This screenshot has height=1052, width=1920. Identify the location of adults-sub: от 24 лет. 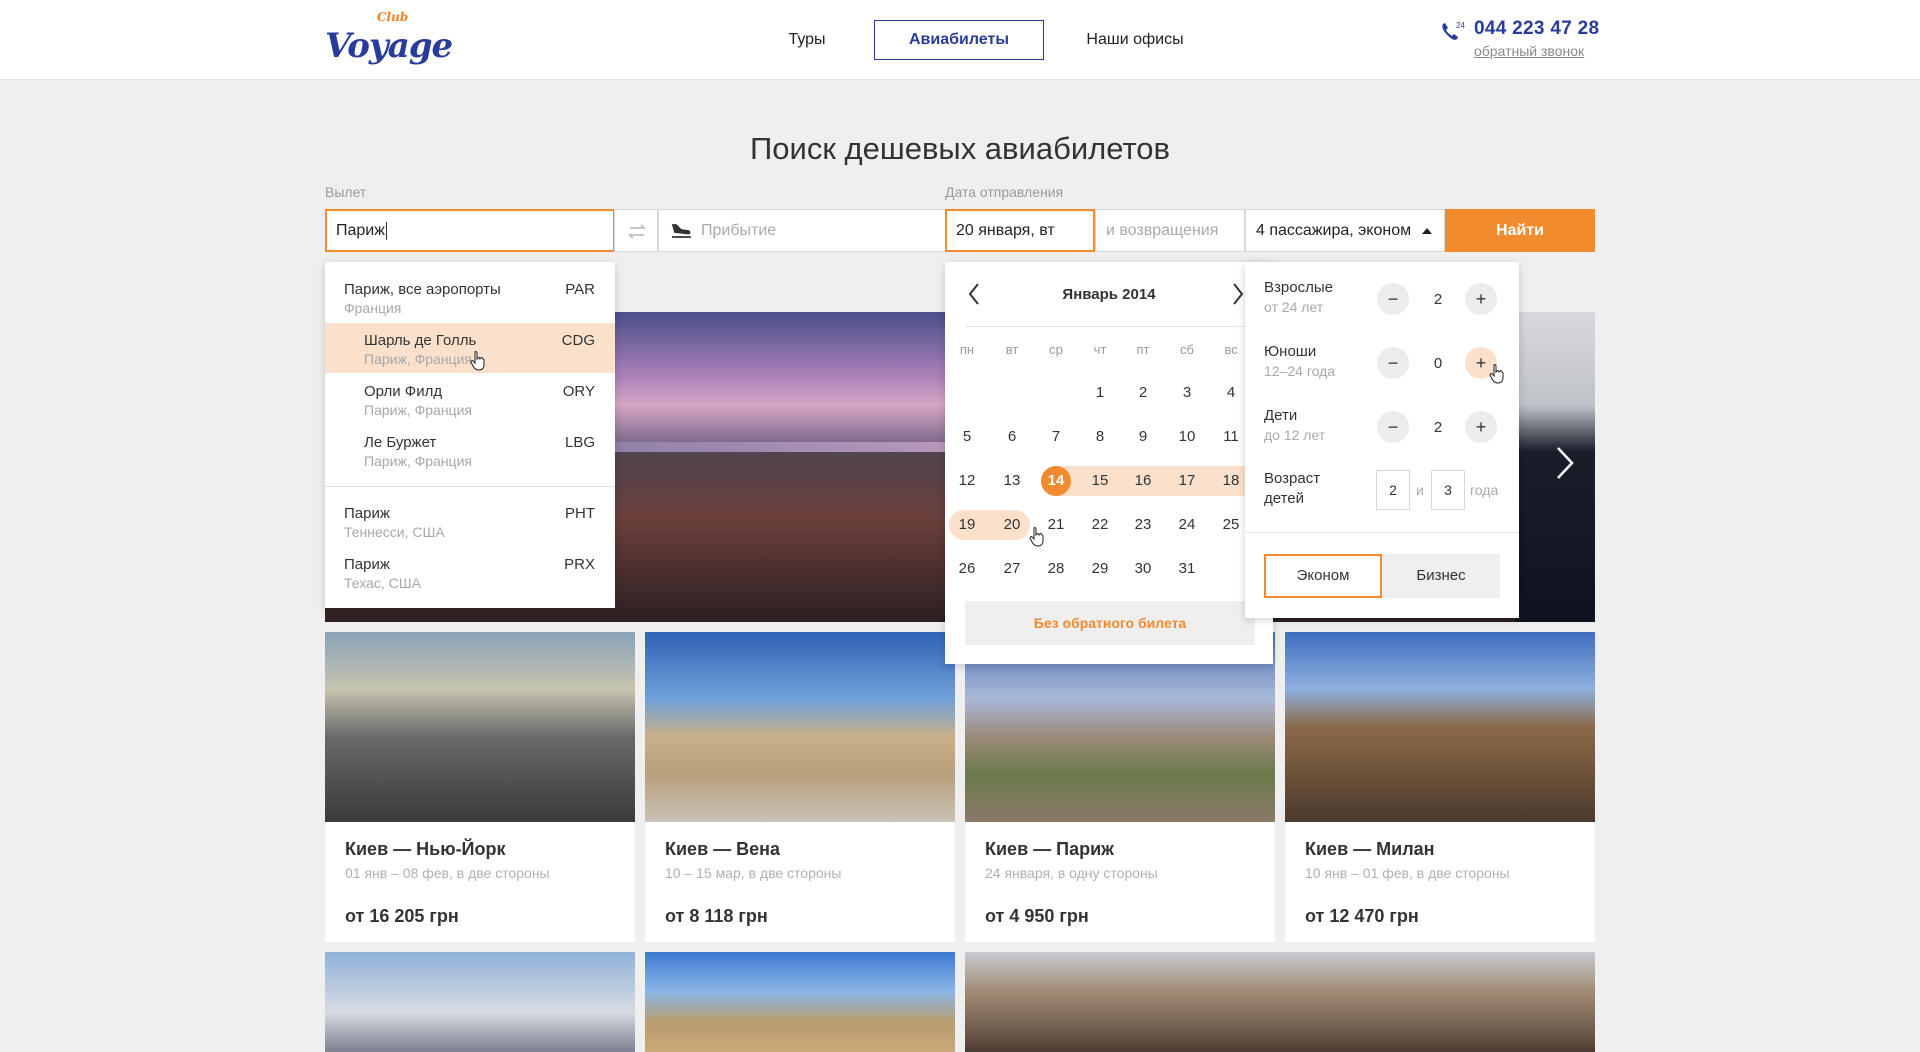
(1294, 307).